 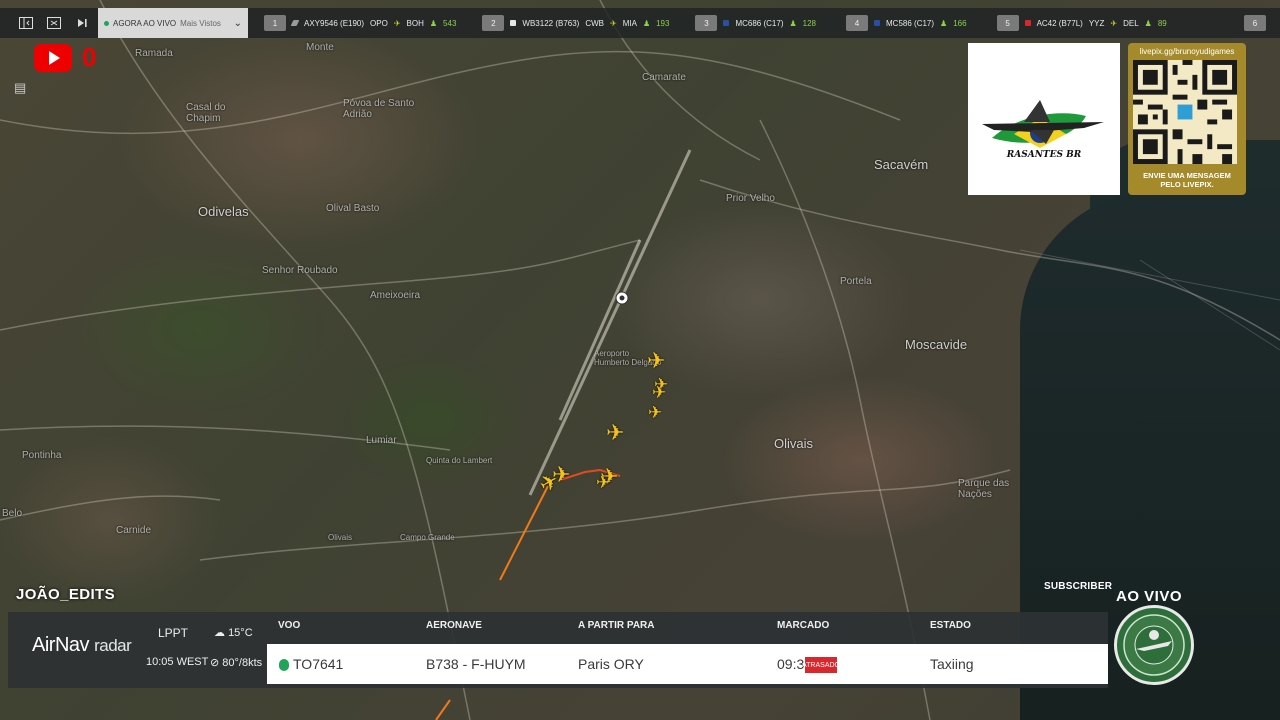 I want to click on list-icon: ▤, so click(x=20, y=88).